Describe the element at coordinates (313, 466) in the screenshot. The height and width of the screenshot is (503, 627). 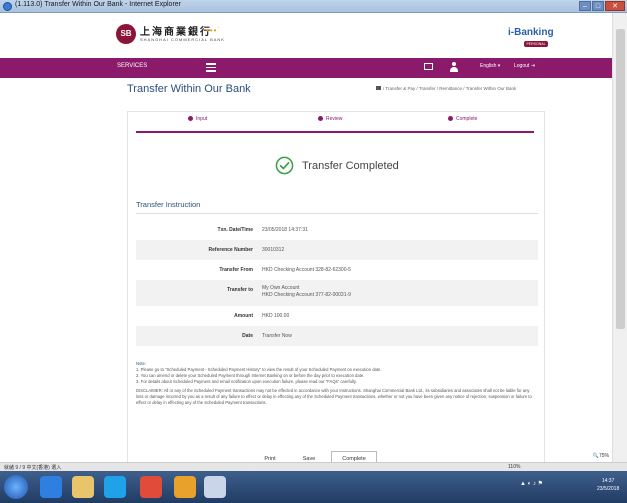
I see `ime-status-bar: 就緒 9 / 9 中文(香港) 選入 110%` at that location.